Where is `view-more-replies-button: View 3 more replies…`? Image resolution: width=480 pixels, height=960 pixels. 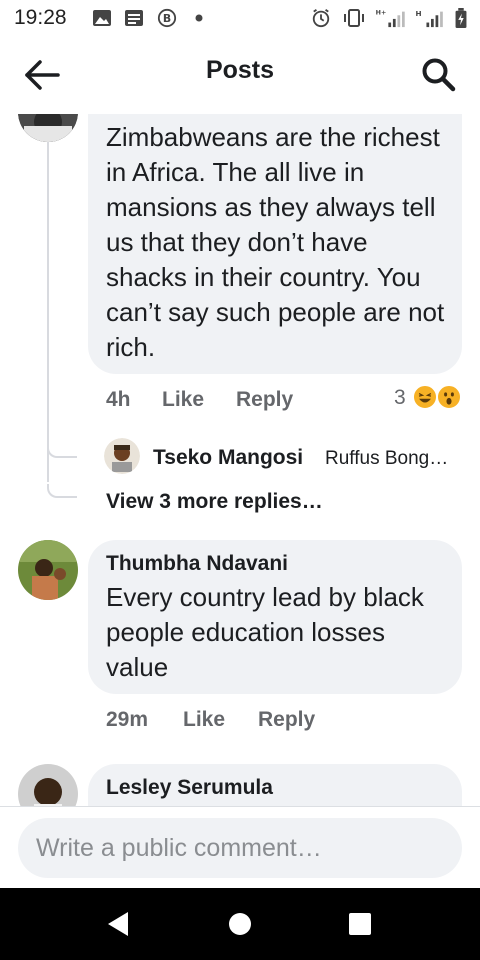 view-more-replies-button: View 3 more replies… is located at coordinates (214, 502).